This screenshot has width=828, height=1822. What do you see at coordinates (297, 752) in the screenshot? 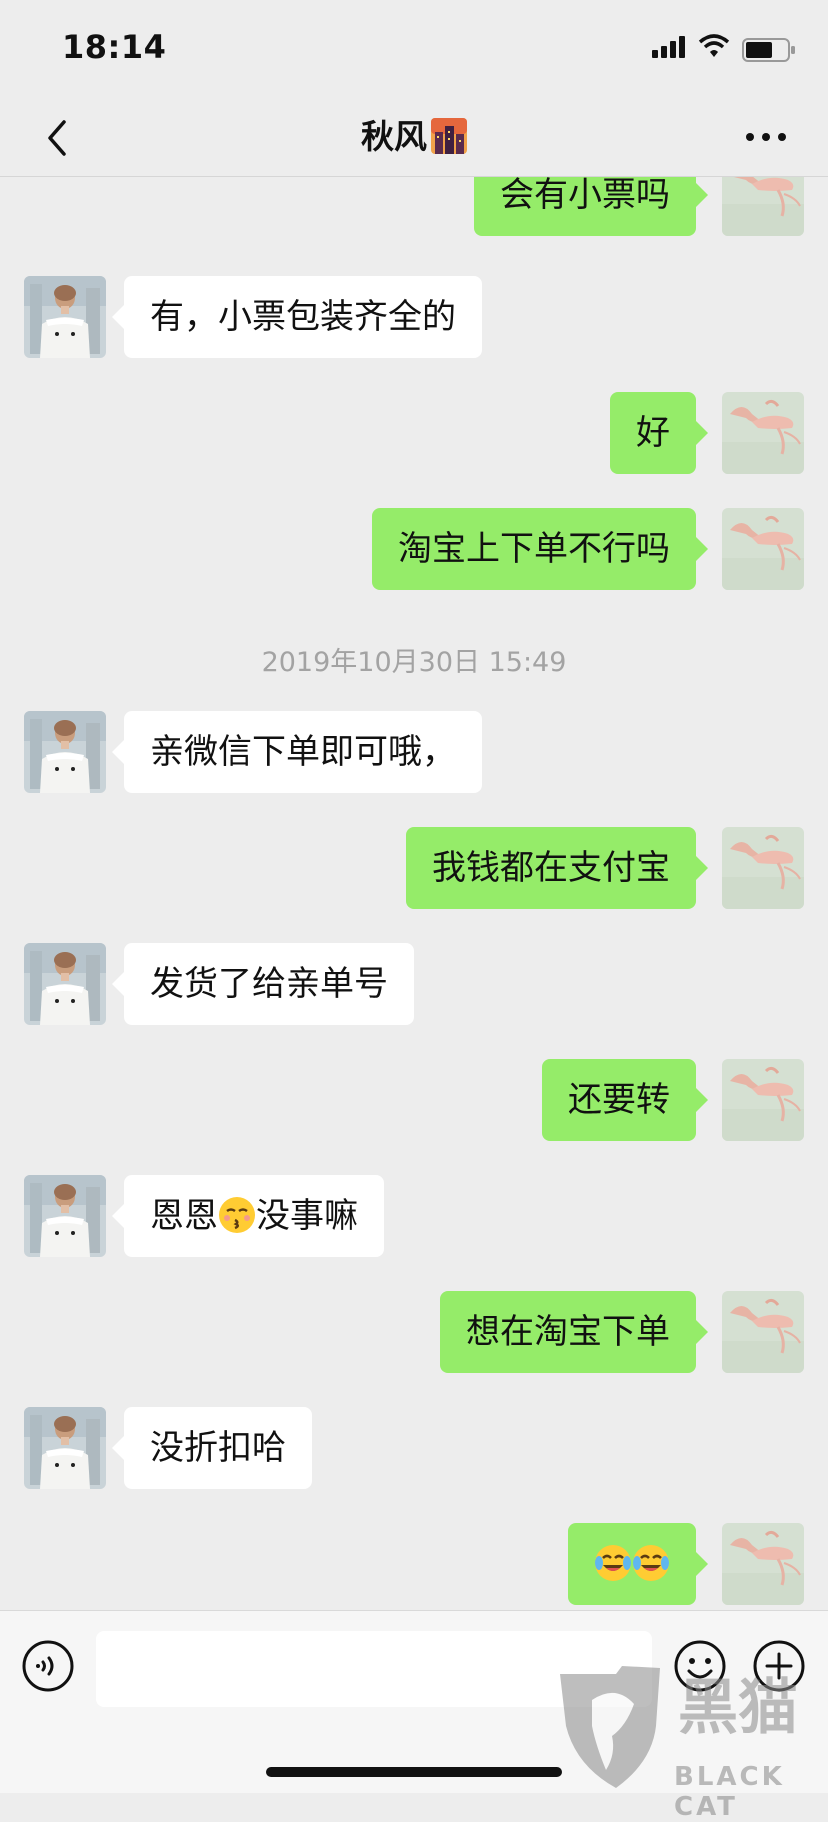
I see `message-bubble: 亲微信下单即可哦，` at bounding box center [297, 752].